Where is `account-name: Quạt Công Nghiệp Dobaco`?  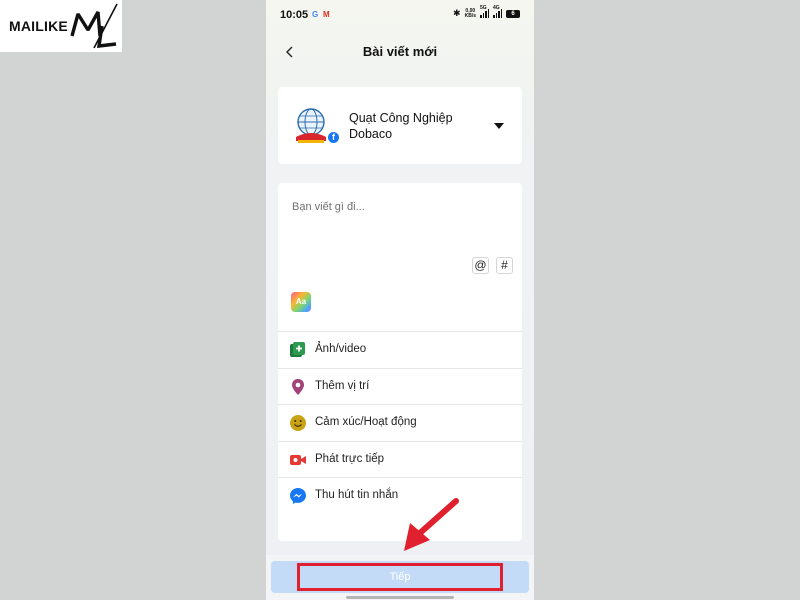
account-name: Quạt Công Nghiệp Dobaco is located at coordinates (401, 126).